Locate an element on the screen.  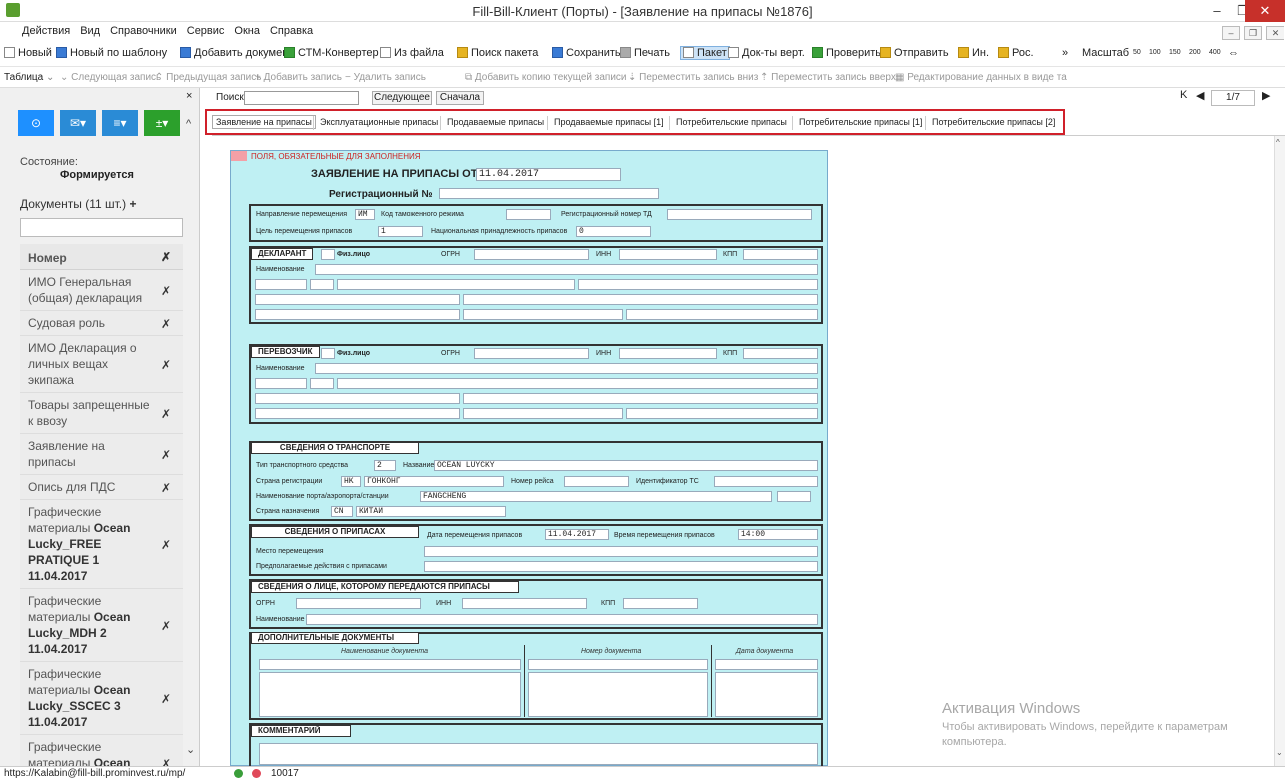
ctm-converter-button: СТМ-Конвертер is located at coordinates (331, 53).